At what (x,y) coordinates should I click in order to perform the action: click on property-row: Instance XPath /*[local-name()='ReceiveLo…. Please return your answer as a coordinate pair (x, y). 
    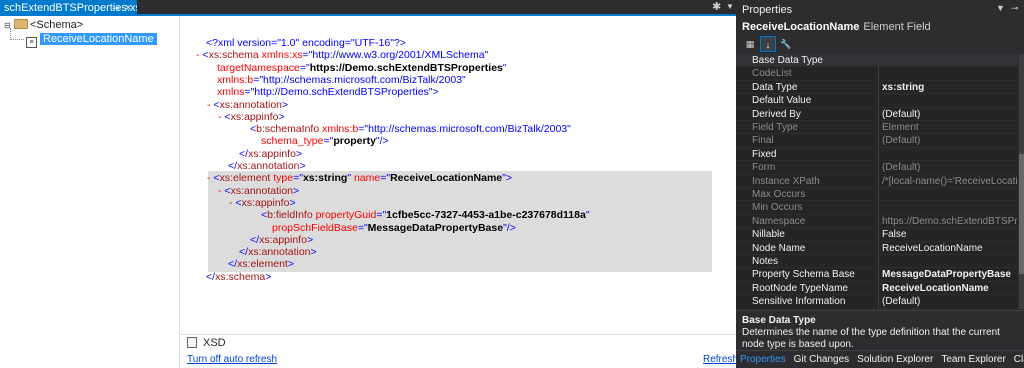
    Looking at the image, I should click on (877, 181).